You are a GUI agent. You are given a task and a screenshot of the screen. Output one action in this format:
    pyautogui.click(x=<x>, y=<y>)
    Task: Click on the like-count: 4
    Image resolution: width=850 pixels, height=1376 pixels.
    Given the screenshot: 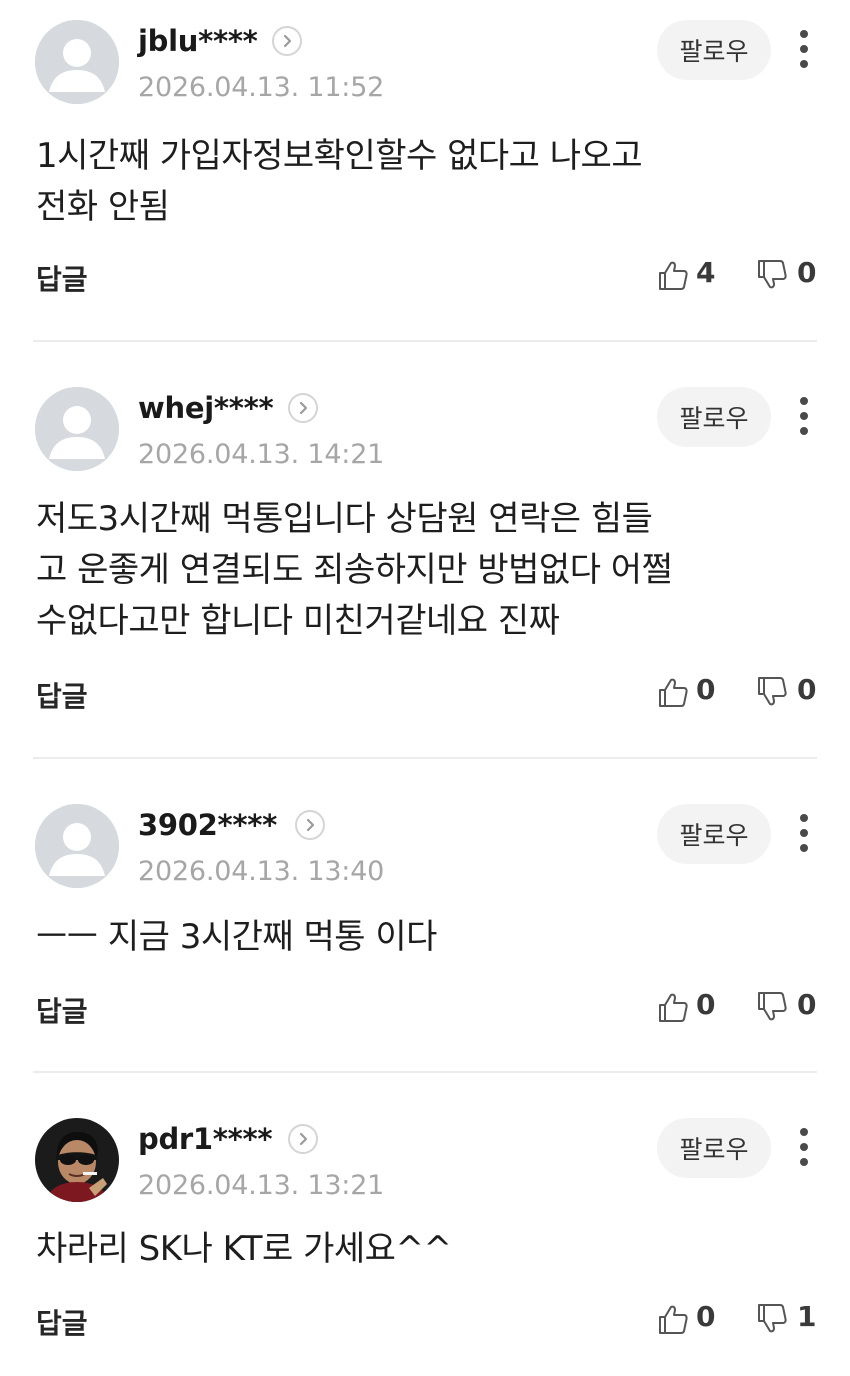 What is the action you would take?
    pyautogui.click(x=706, y=272)
    